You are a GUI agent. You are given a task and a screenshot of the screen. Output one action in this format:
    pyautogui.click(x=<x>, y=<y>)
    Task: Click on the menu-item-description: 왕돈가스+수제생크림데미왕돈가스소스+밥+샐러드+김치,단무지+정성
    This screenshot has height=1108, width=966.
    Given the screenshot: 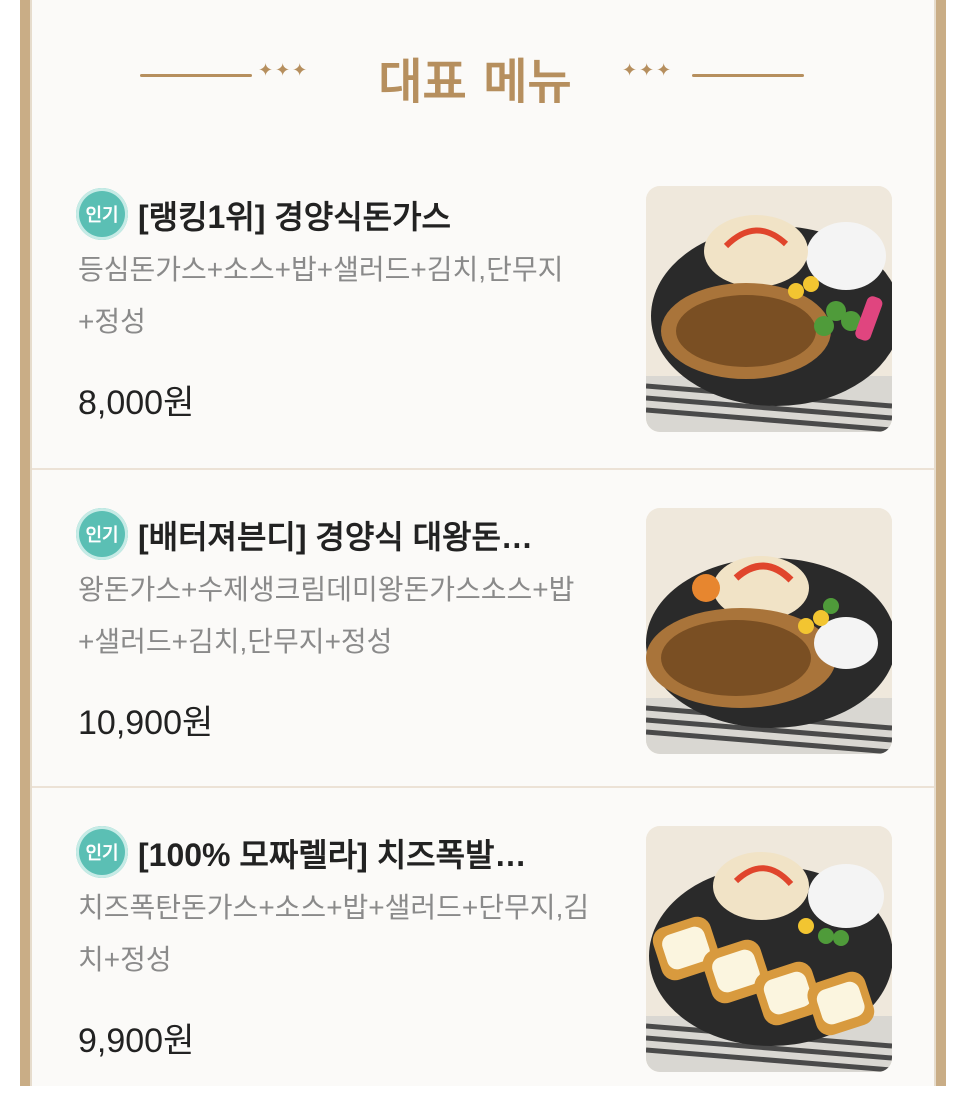 What is the action you would take?
    pyautogui.click(x=326, y=615)
    